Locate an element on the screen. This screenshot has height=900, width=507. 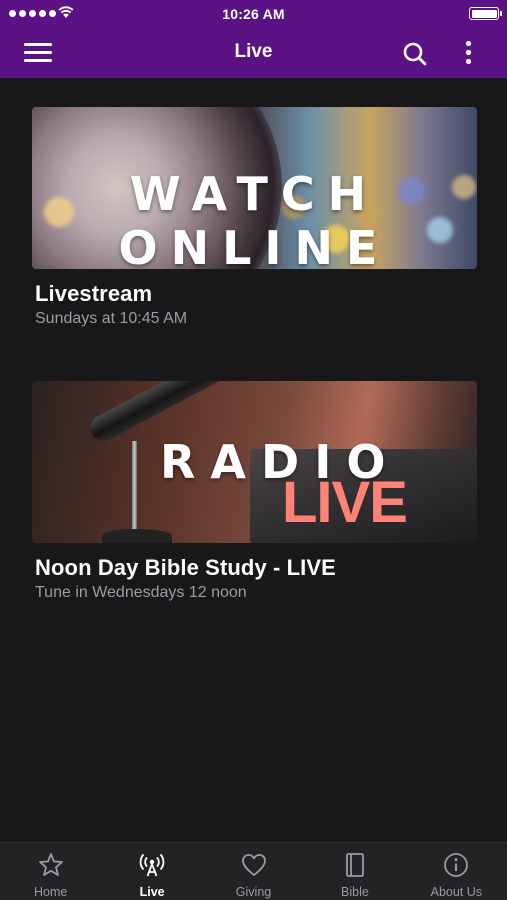
navigation-bar: Live is located at coordinates (253, 53).